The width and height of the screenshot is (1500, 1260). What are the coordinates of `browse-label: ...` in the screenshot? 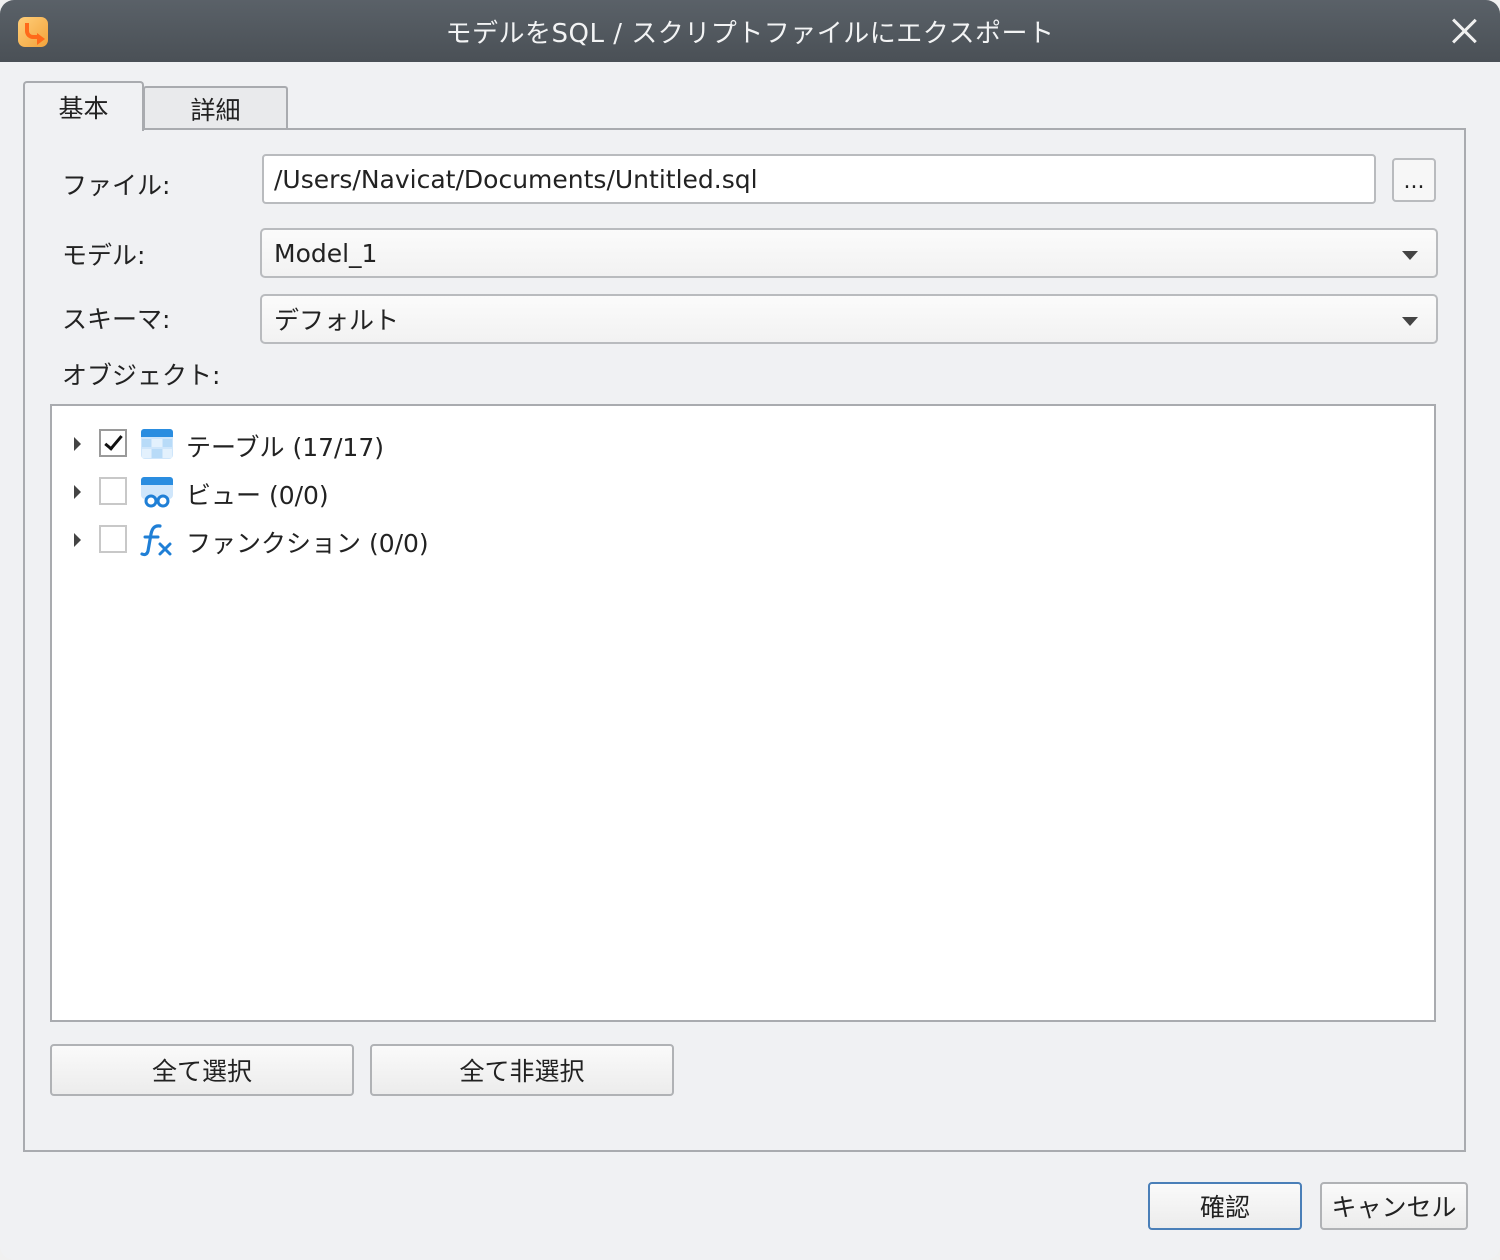 It's located at (1414, 181).